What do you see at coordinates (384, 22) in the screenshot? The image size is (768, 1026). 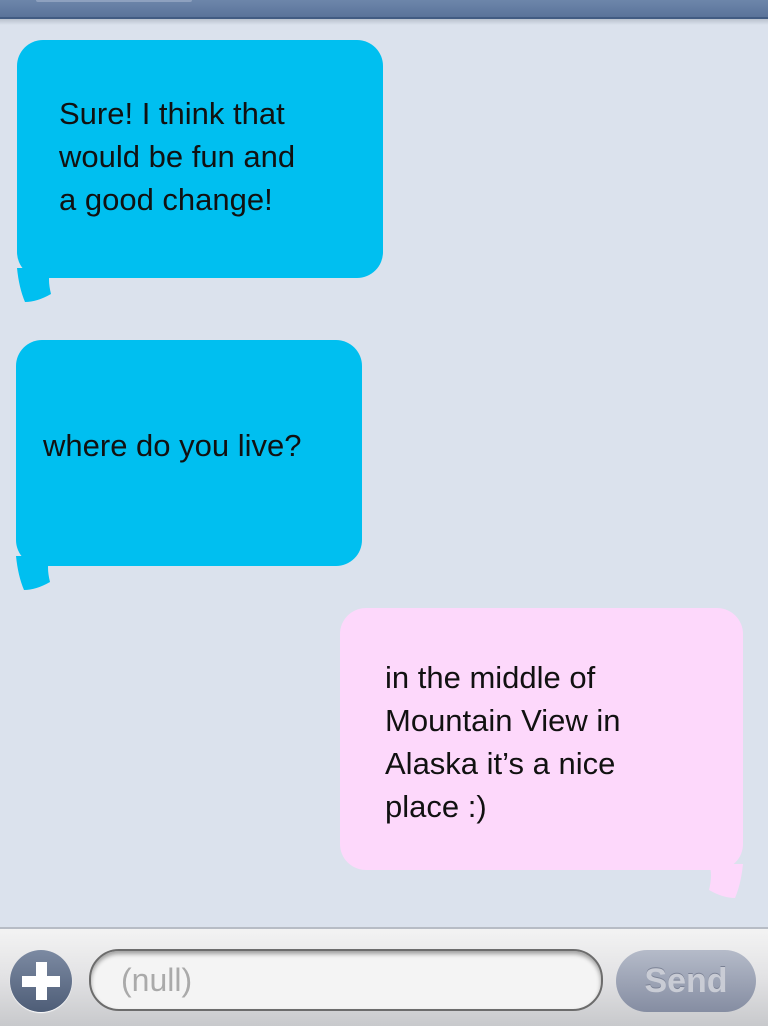 I see `bar-shadow` at bounding box center [384, 22].